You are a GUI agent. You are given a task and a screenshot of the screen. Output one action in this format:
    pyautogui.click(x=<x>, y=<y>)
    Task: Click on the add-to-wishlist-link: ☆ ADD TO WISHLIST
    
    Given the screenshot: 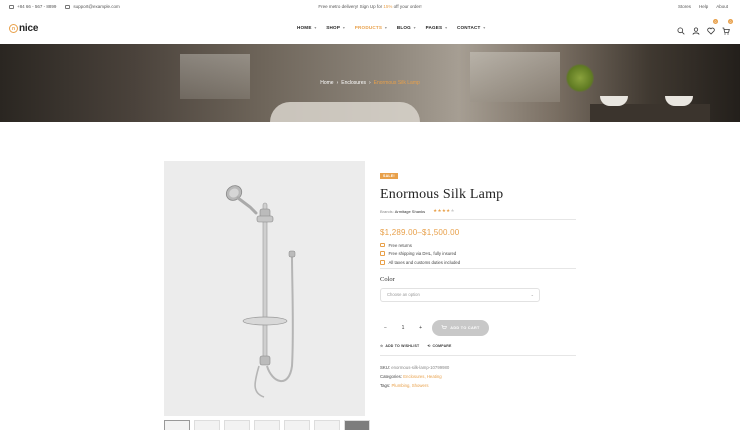 What is the action you would take?
    pyautogui.click(x=399, y=346)
    